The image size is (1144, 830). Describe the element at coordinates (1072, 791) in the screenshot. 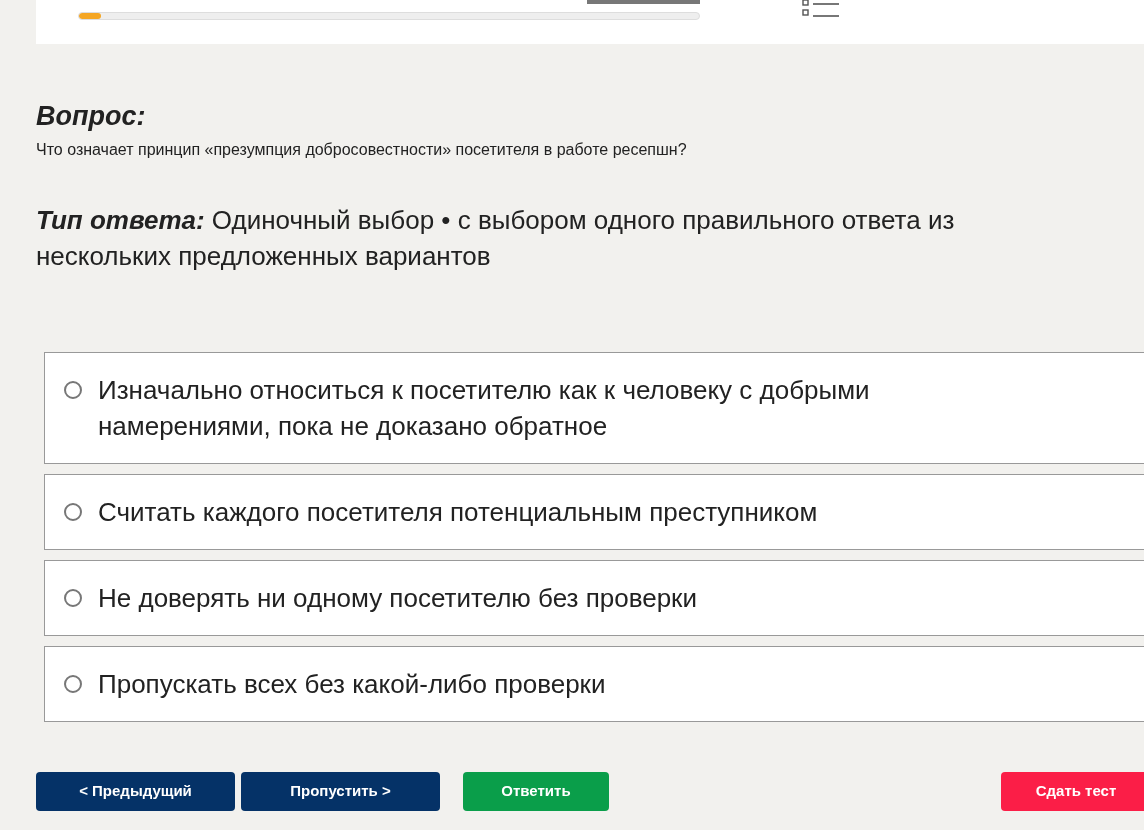

I see `submit-test-button: Сдать тест` at that location.